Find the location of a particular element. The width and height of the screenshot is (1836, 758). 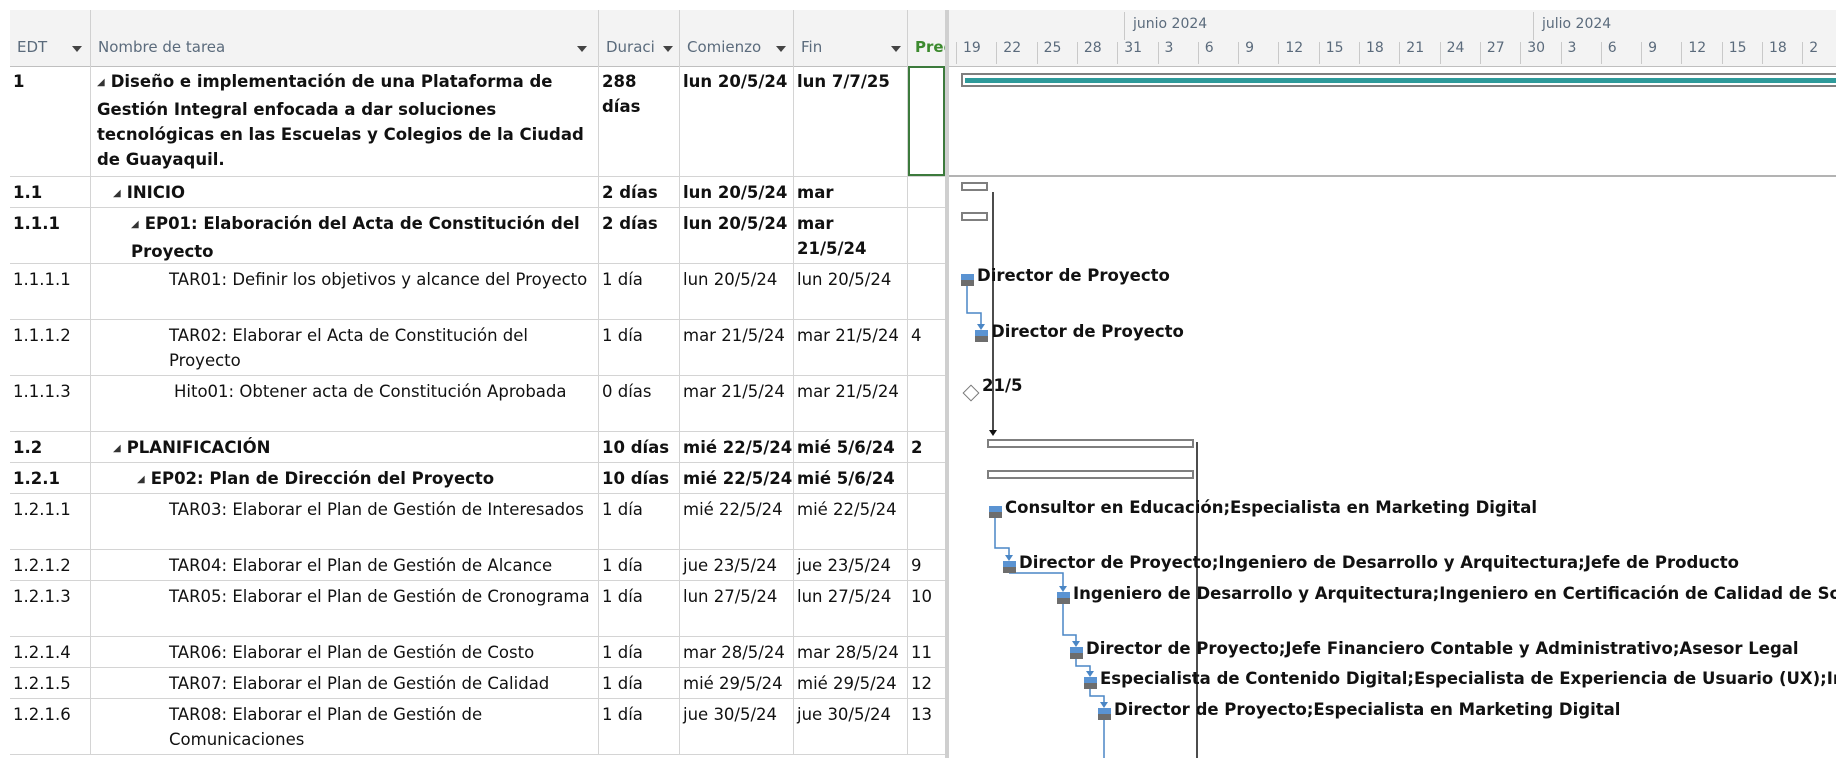

edt-cell: 1.2 is located at coordinates (50, 447).